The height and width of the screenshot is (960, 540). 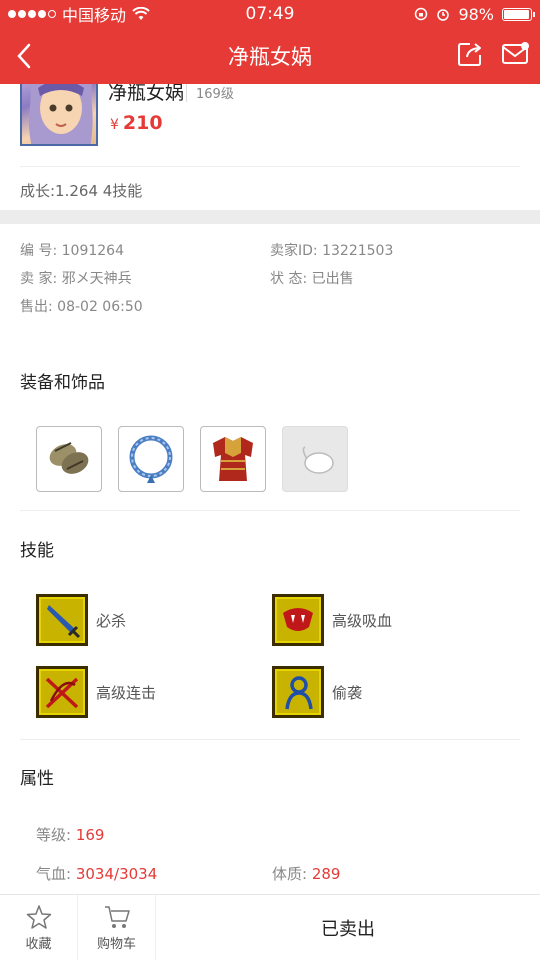 I want to click on attr-label: 体质:, so click(x=290, y=874).